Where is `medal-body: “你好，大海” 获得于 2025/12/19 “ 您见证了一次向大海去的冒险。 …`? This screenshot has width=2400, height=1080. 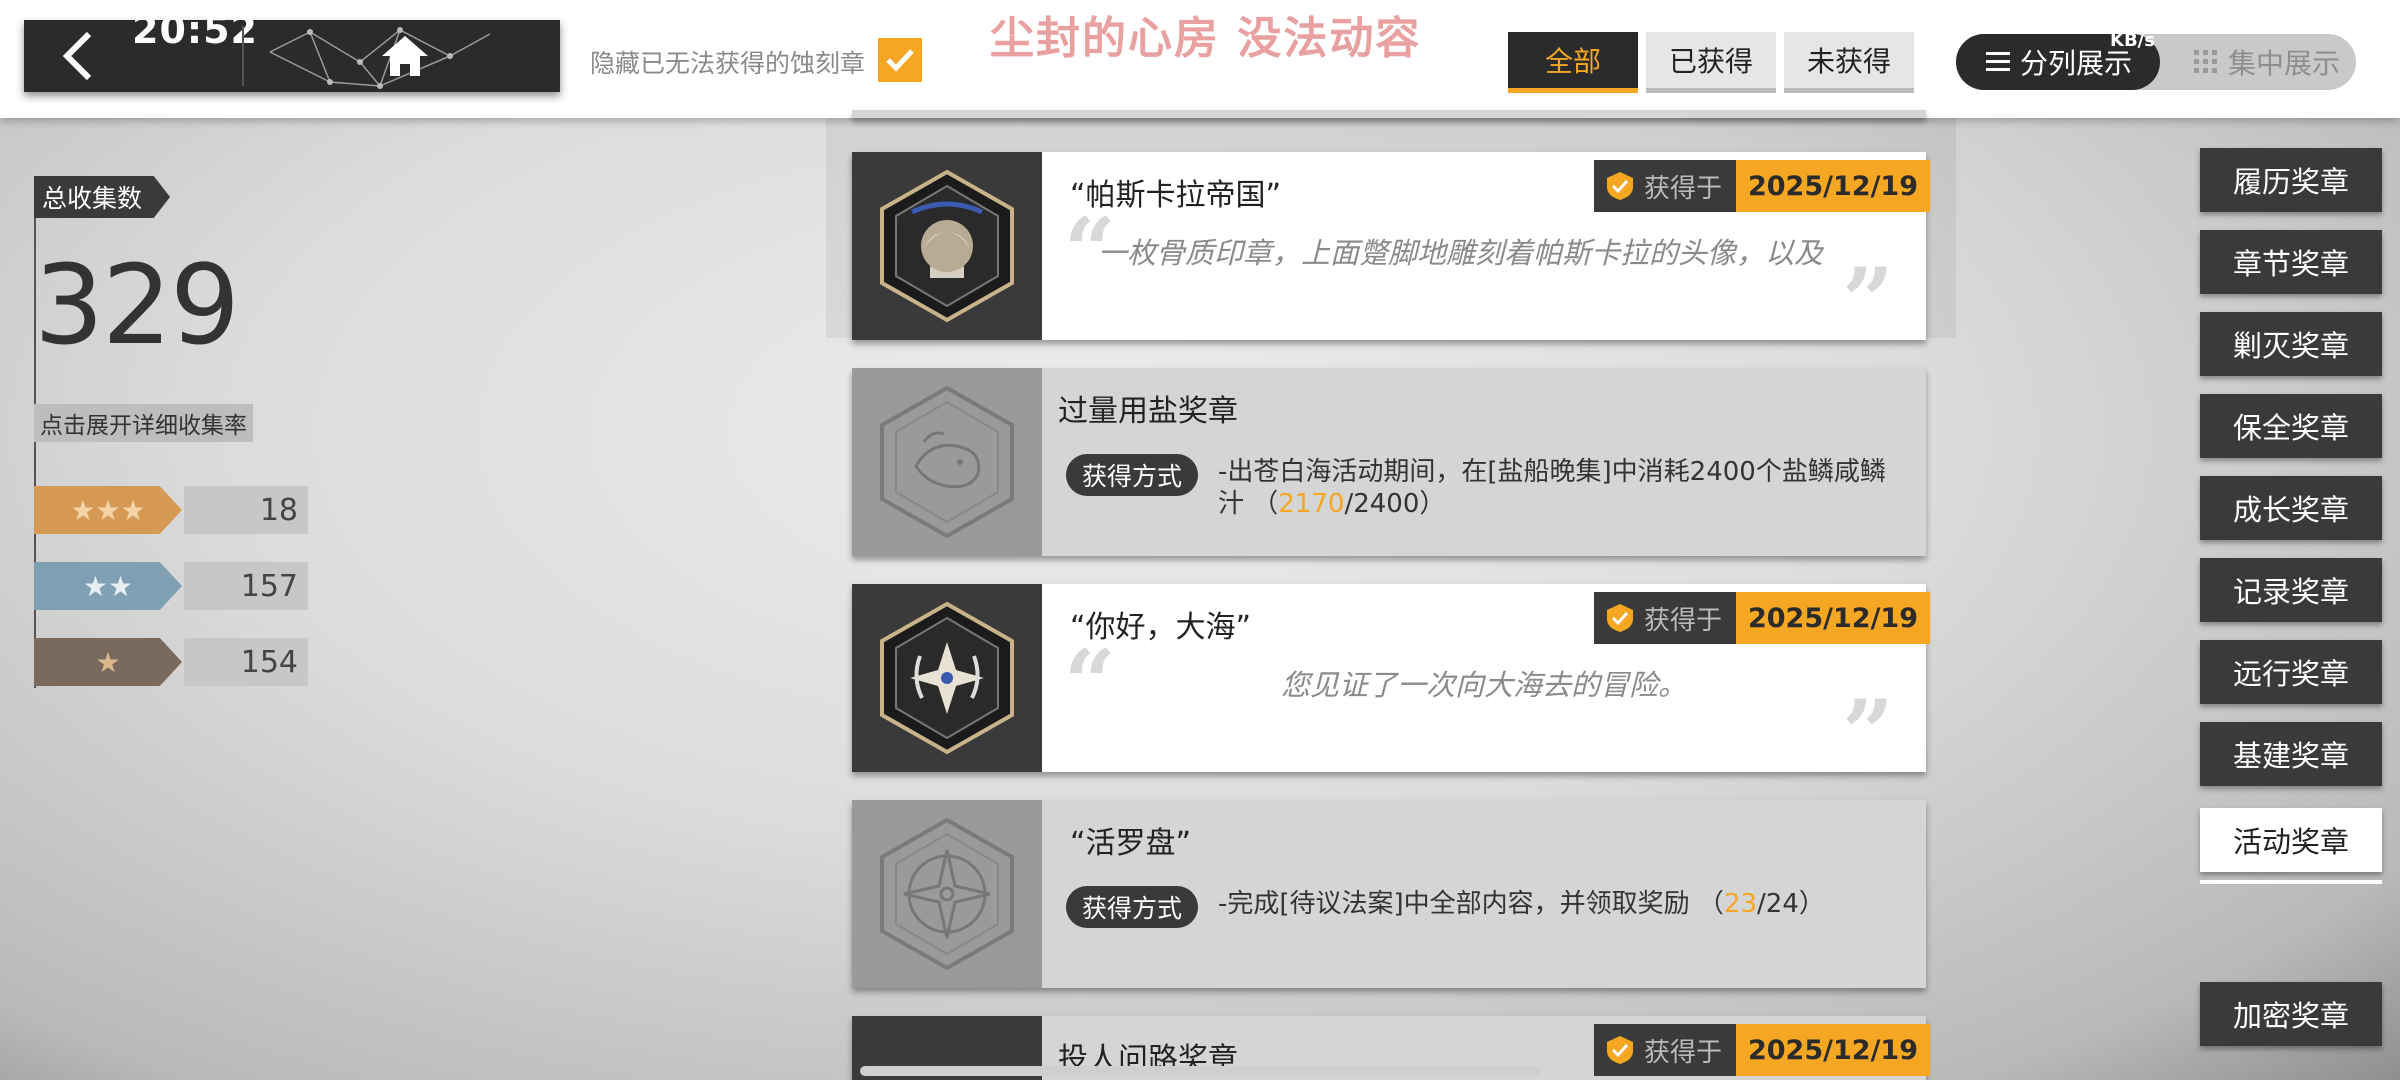
medal-body: “你好，大海” 获得于 2025/12/19 “ 您见证了一次向大海去的冒险。 … is located at coordinates (1486, 681).